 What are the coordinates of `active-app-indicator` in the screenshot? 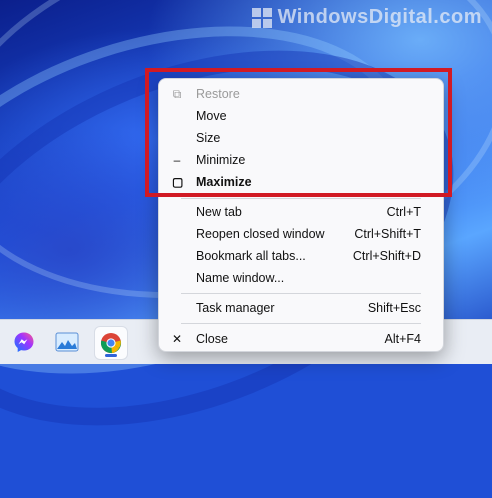 It's located at (111, 355).